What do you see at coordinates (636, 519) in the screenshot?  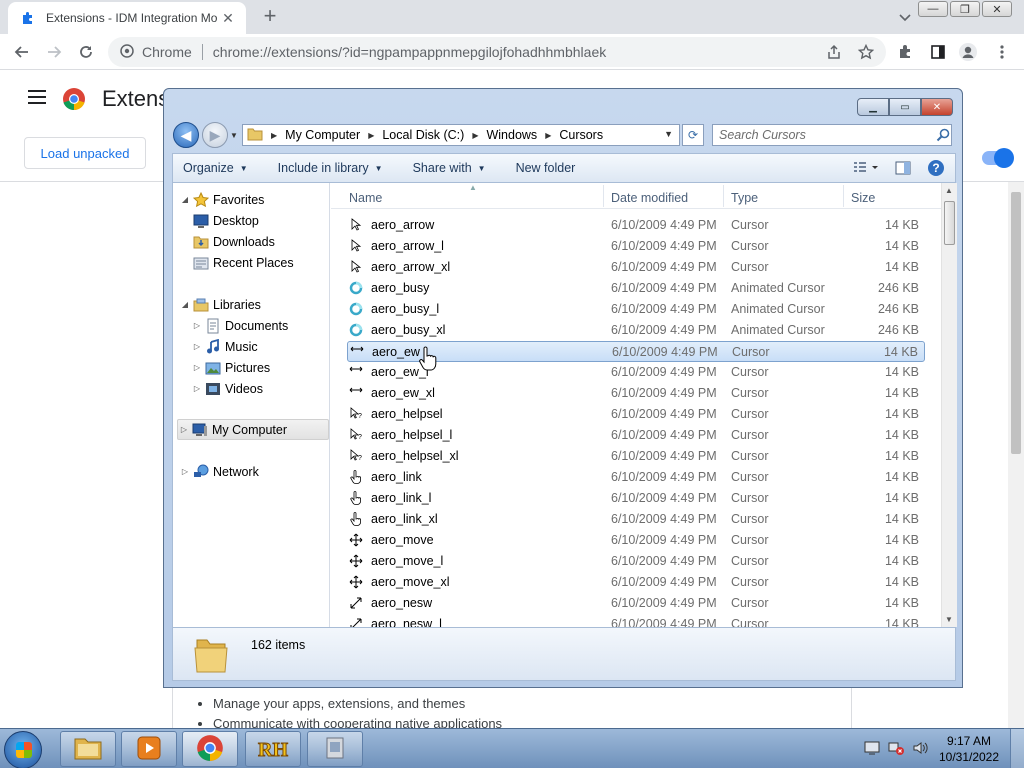 I see `file-row: aero_link_xl 6/10/2009 4:49 PM Cursor 14 KB` at bounding box center [636, 519].